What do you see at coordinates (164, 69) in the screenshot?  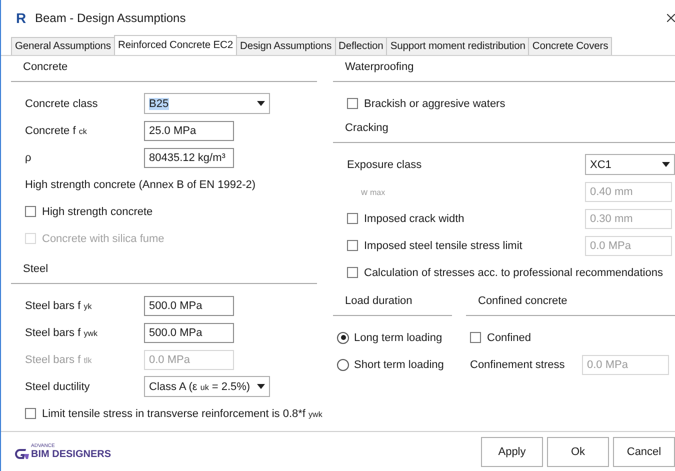 I see `section-header: Concrete` at bounding box center [164, 69].